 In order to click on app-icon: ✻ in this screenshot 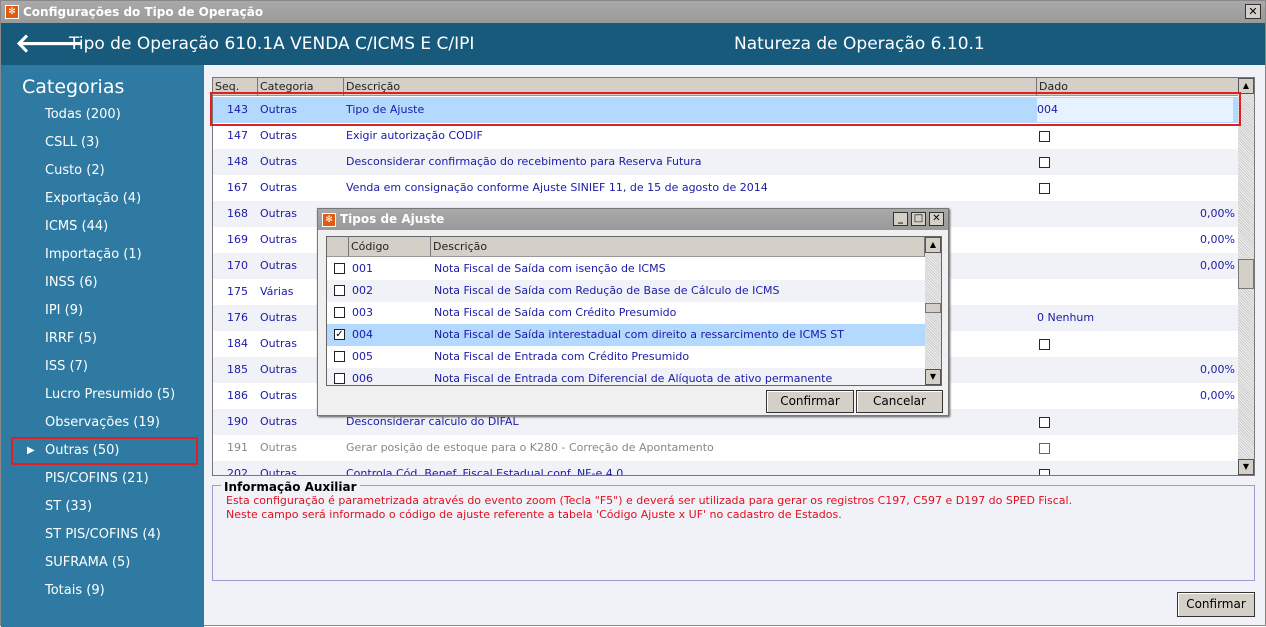, I will do `click(329, 220)`.